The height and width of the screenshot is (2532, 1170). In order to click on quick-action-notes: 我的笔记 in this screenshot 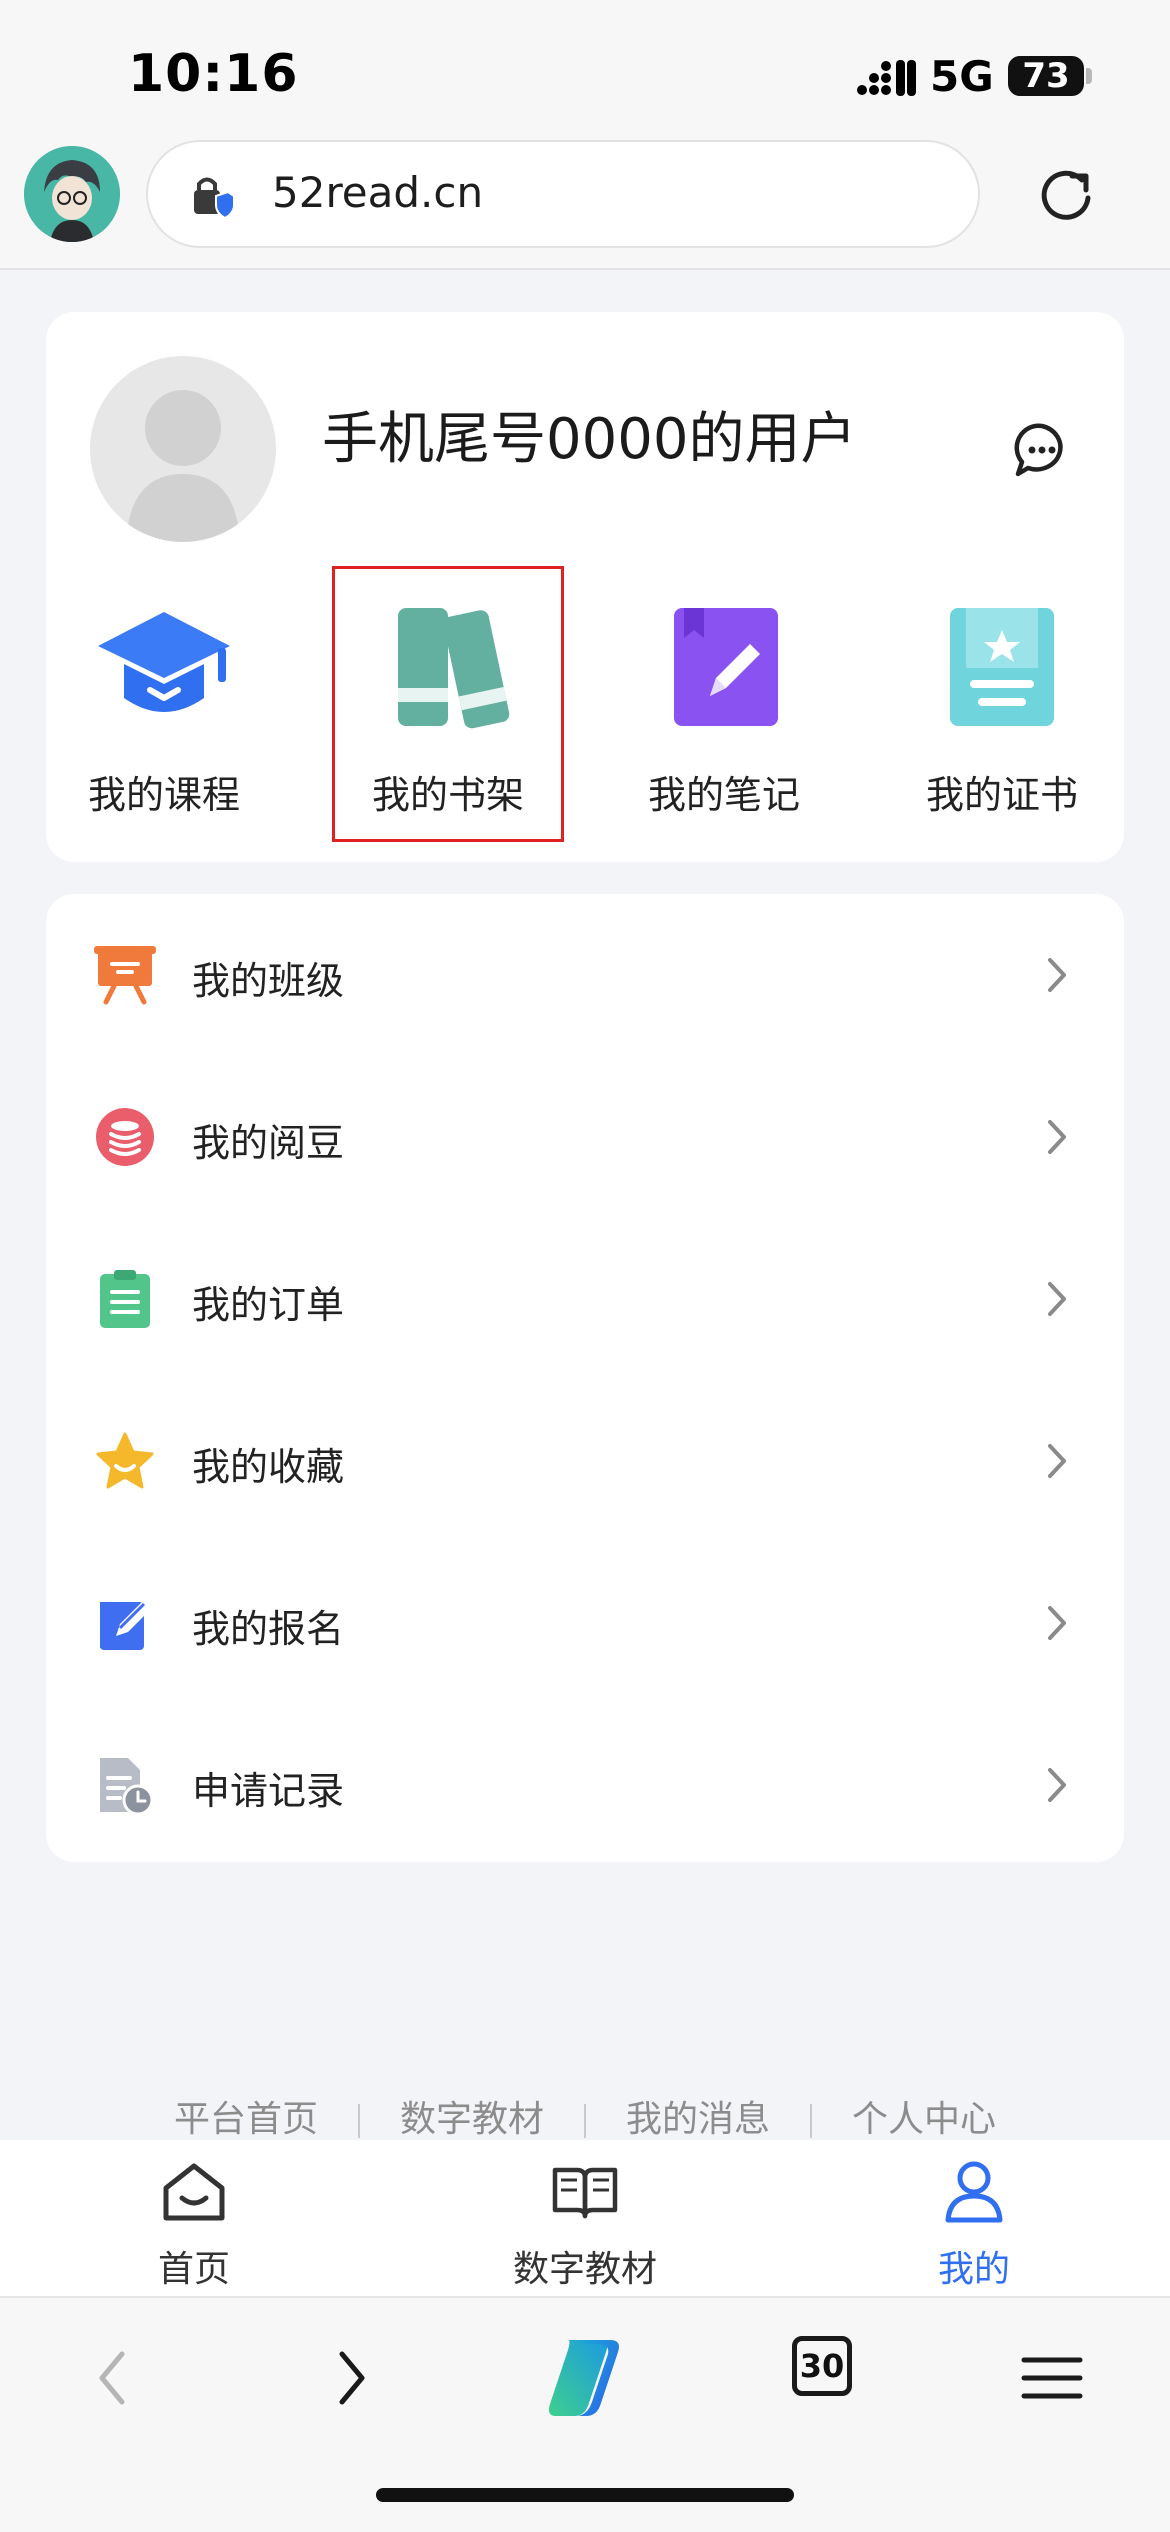, I will do `click(724, 710)`.